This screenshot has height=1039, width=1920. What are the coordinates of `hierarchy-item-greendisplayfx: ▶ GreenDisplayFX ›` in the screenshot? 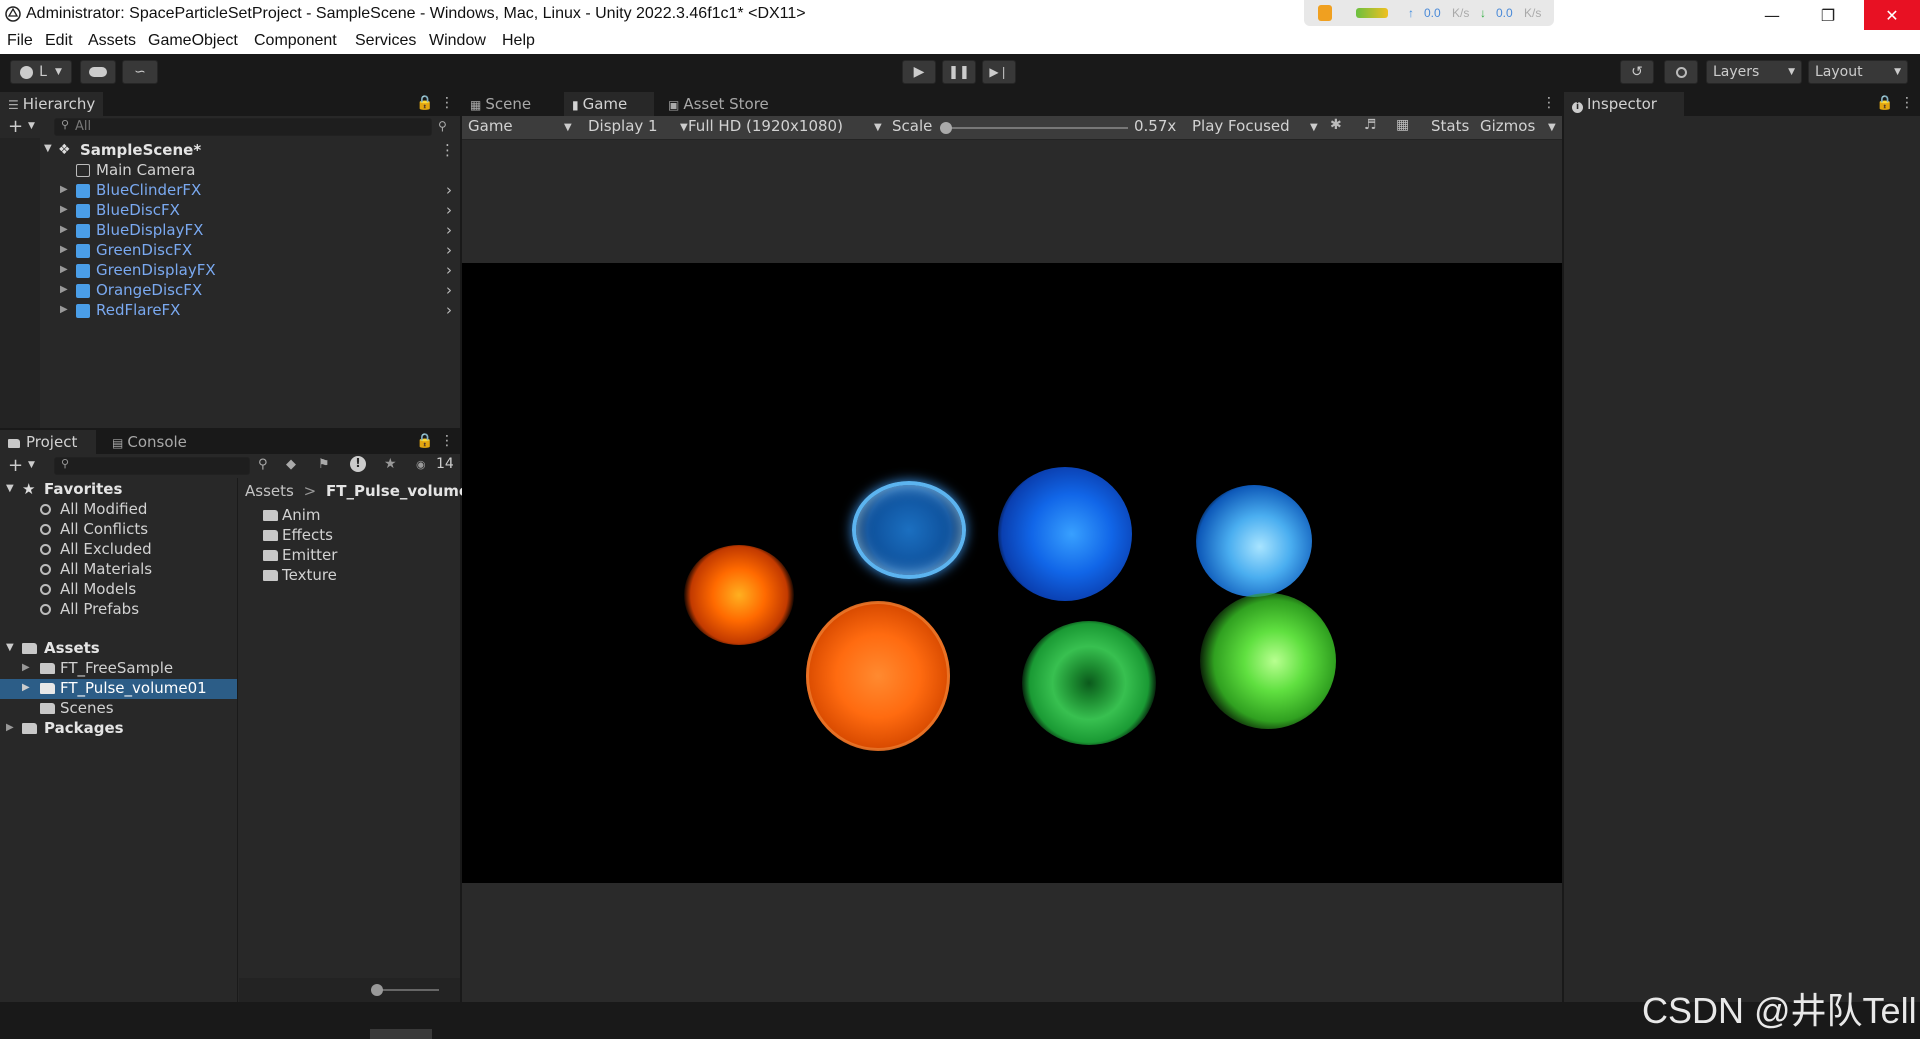 It's located at (230, 271).